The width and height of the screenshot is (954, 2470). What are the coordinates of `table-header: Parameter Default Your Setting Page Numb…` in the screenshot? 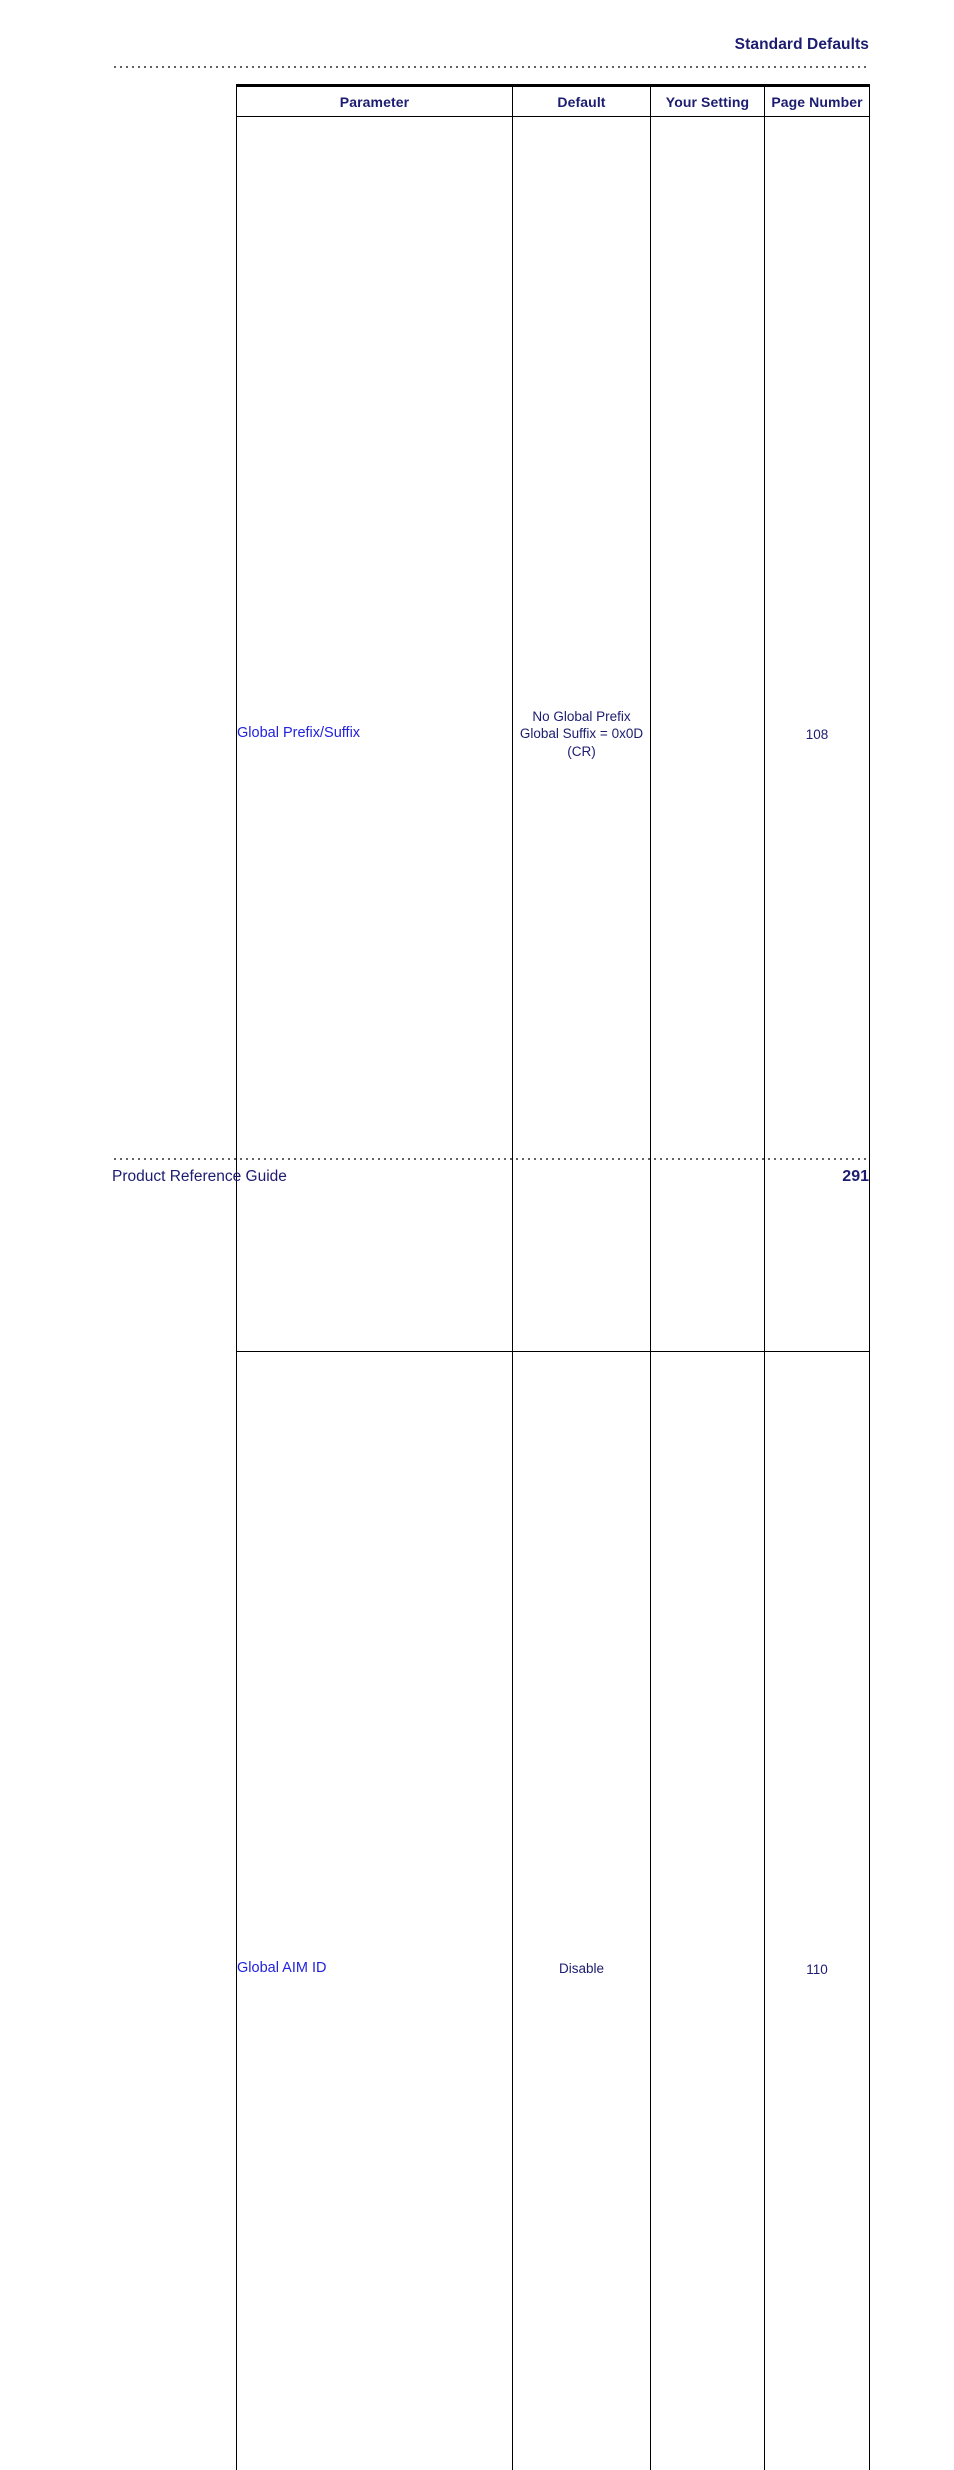 It's located at (553, 101).